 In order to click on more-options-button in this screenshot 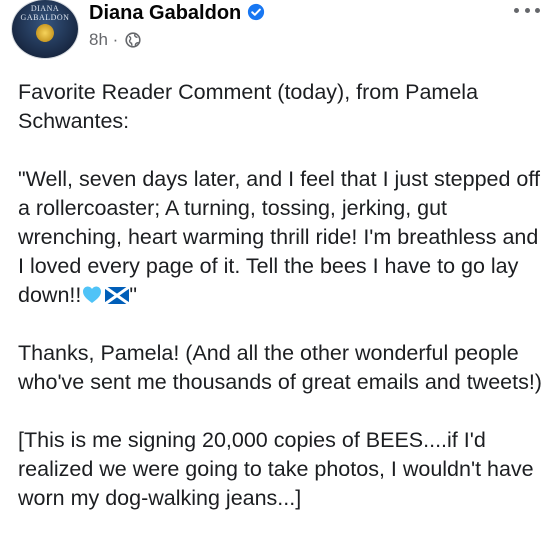, I will do `click(527, 10)`.